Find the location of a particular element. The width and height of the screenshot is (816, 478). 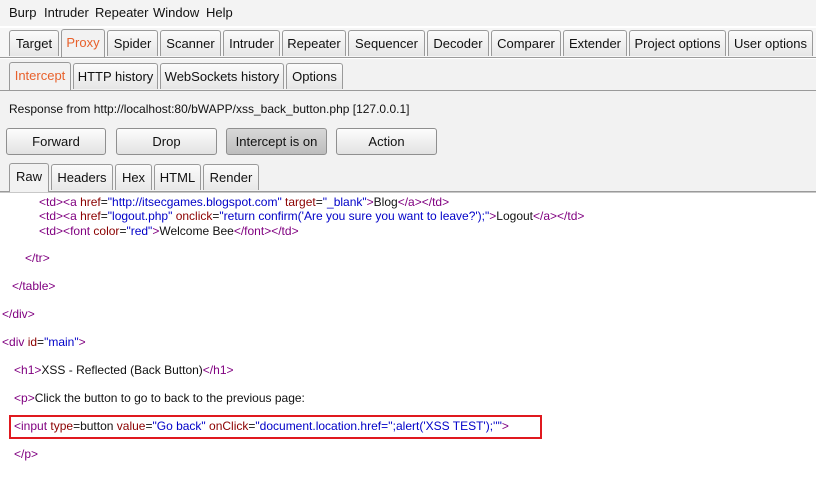

code-token: "logout.php" is located at coordinates (140, 216).